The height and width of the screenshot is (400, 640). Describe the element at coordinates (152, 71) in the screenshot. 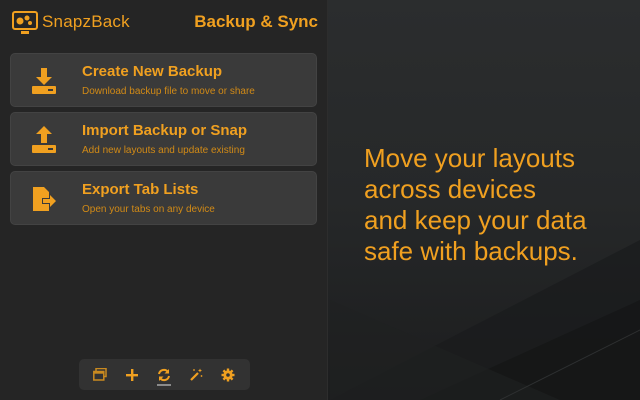

I see `card-title: Create New Backup` at that location.